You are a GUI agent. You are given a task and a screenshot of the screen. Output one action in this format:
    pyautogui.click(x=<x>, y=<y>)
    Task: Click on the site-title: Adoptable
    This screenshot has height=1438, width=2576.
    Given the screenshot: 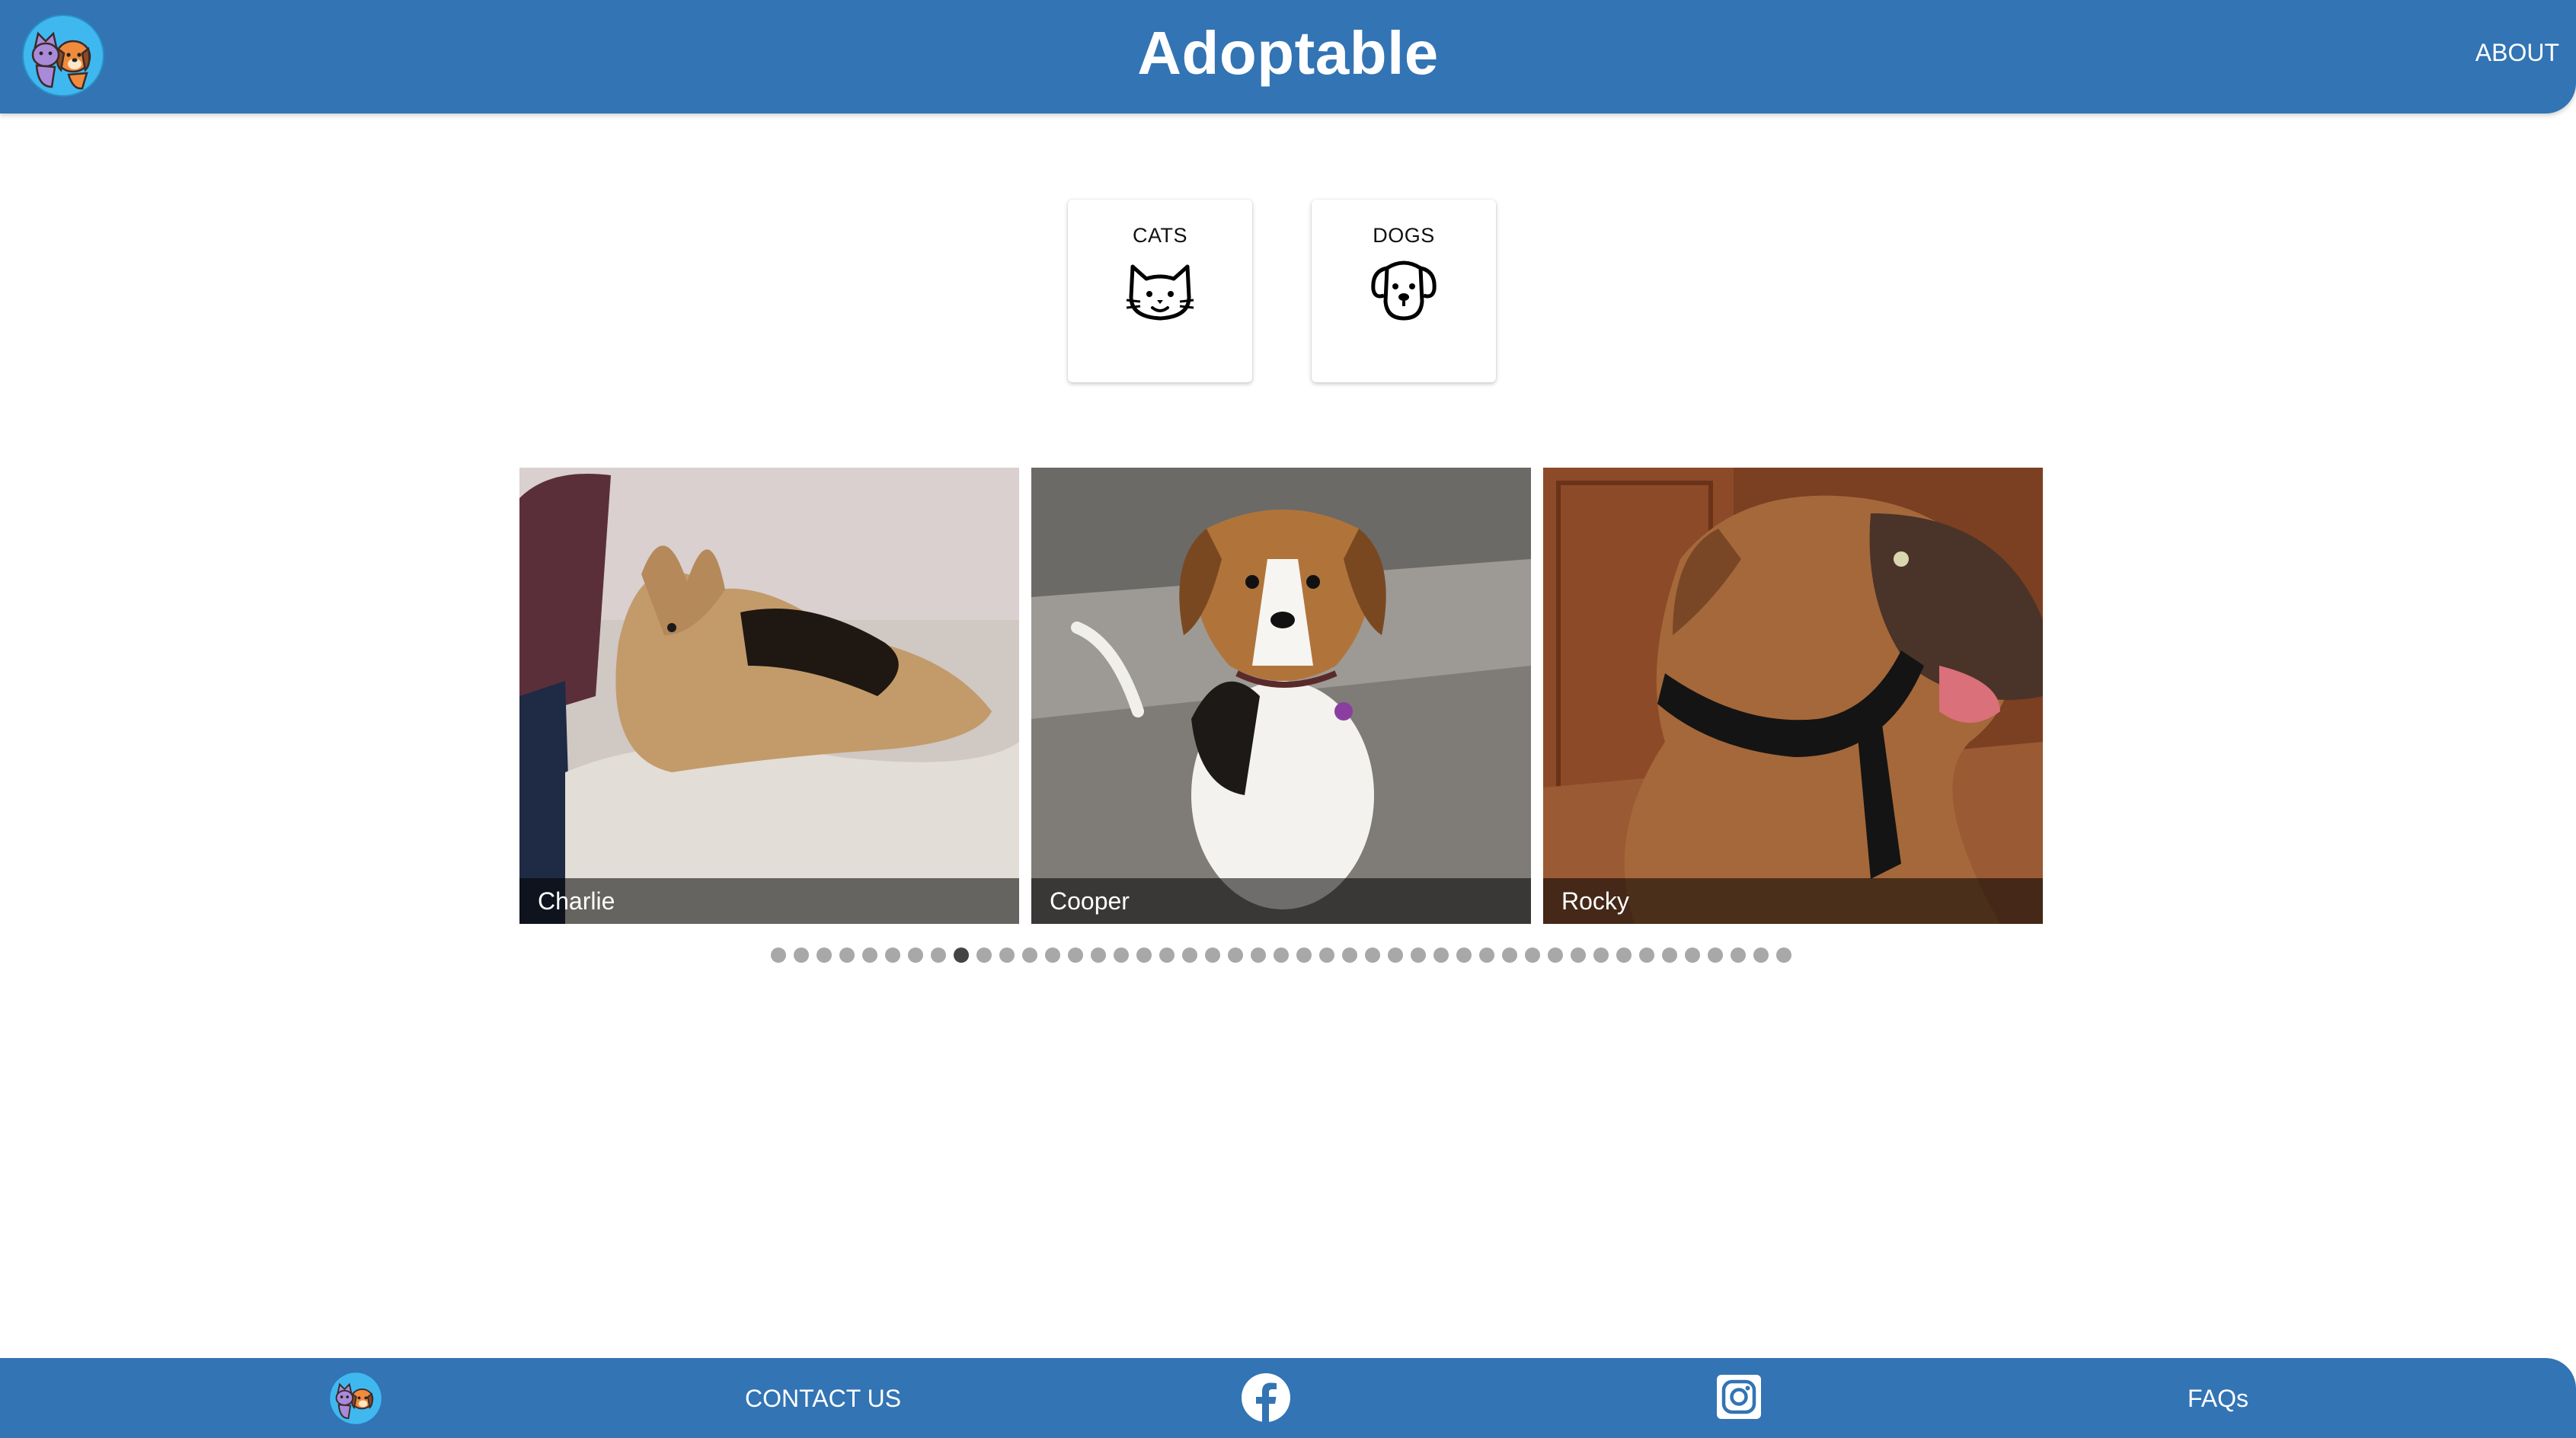 What is the action you would take?
    pyautogui.click(x=1288, y=53)
    